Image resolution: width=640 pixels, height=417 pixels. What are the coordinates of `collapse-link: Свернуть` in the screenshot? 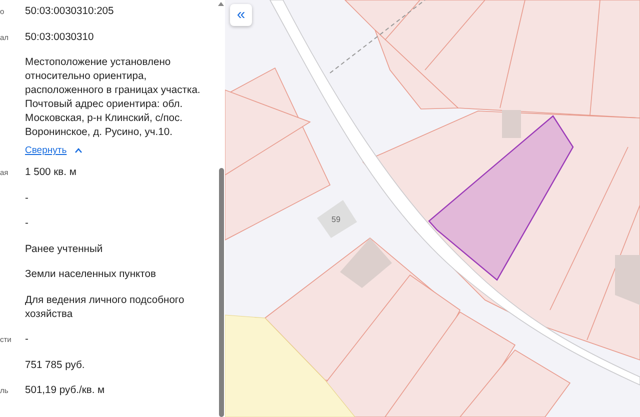 It's located at (46, 151).